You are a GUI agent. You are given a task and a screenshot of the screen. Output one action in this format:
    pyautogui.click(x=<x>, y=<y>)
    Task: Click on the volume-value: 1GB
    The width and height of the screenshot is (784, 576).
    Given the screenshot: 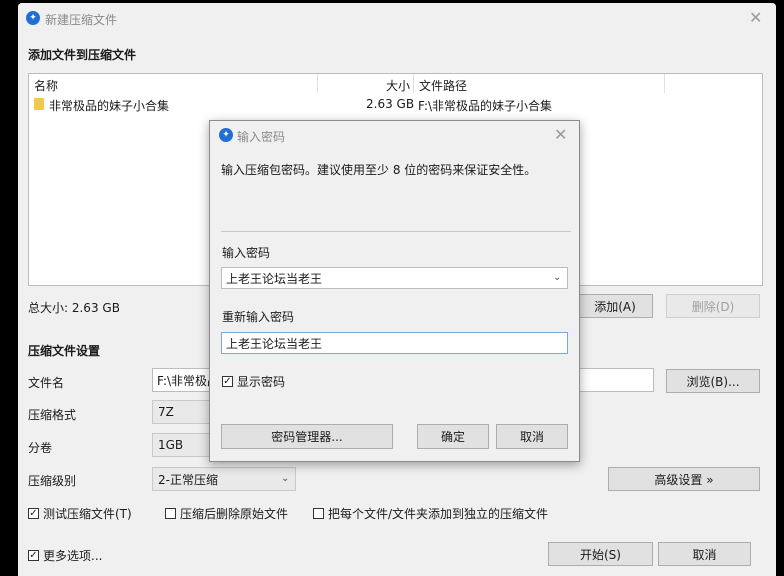 What is the action you would take?
    pyautogui.click(x=171, y=445)
    